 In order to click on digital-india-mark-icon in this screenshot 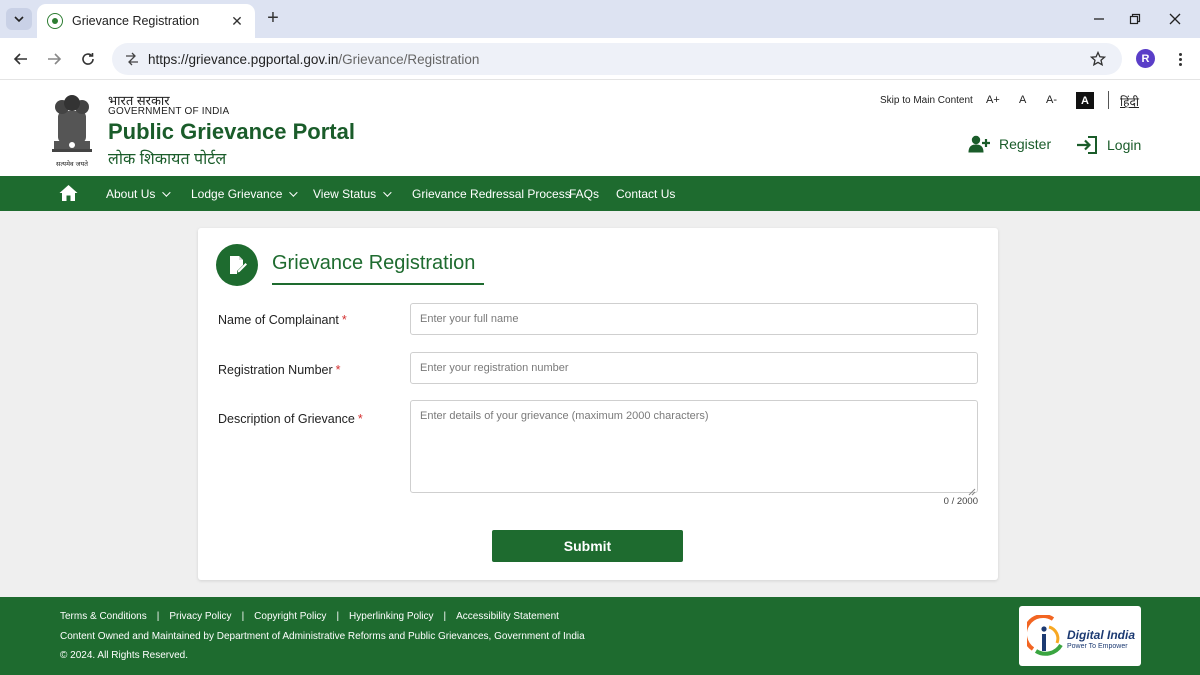, I will do `click(1045, 635)`.